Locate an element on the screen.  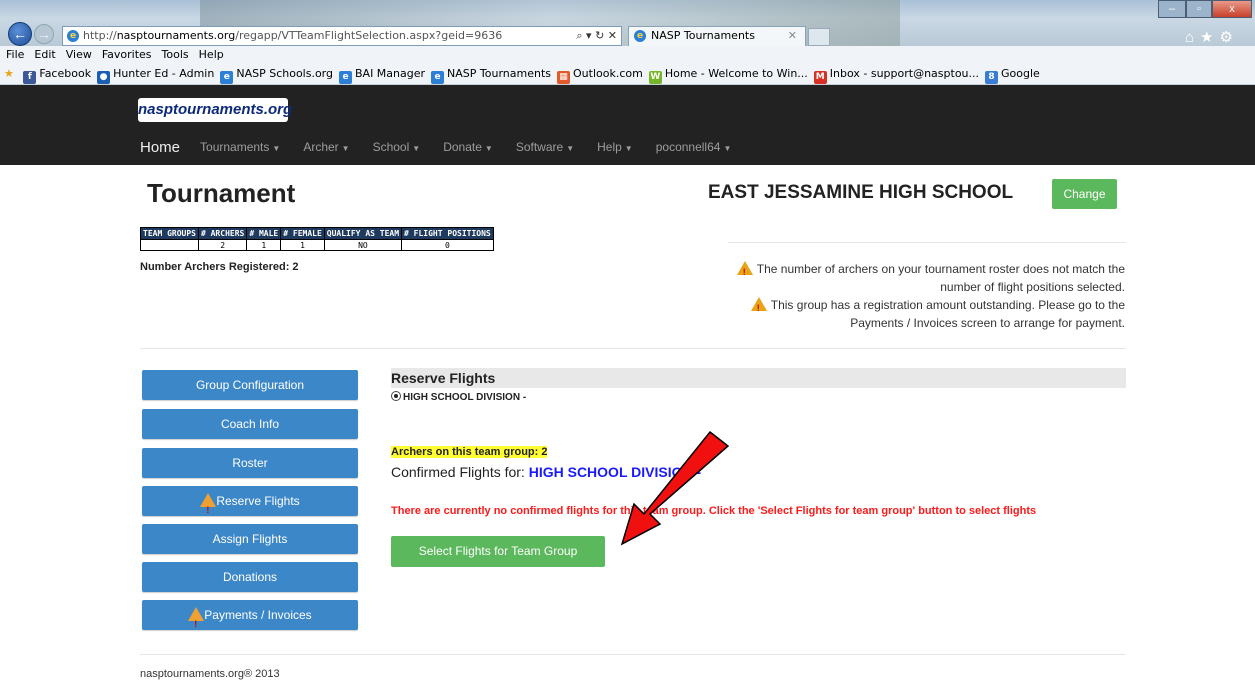
browser-tab: e NASP Tournaments ✕ is located at coordinates (717, 36).